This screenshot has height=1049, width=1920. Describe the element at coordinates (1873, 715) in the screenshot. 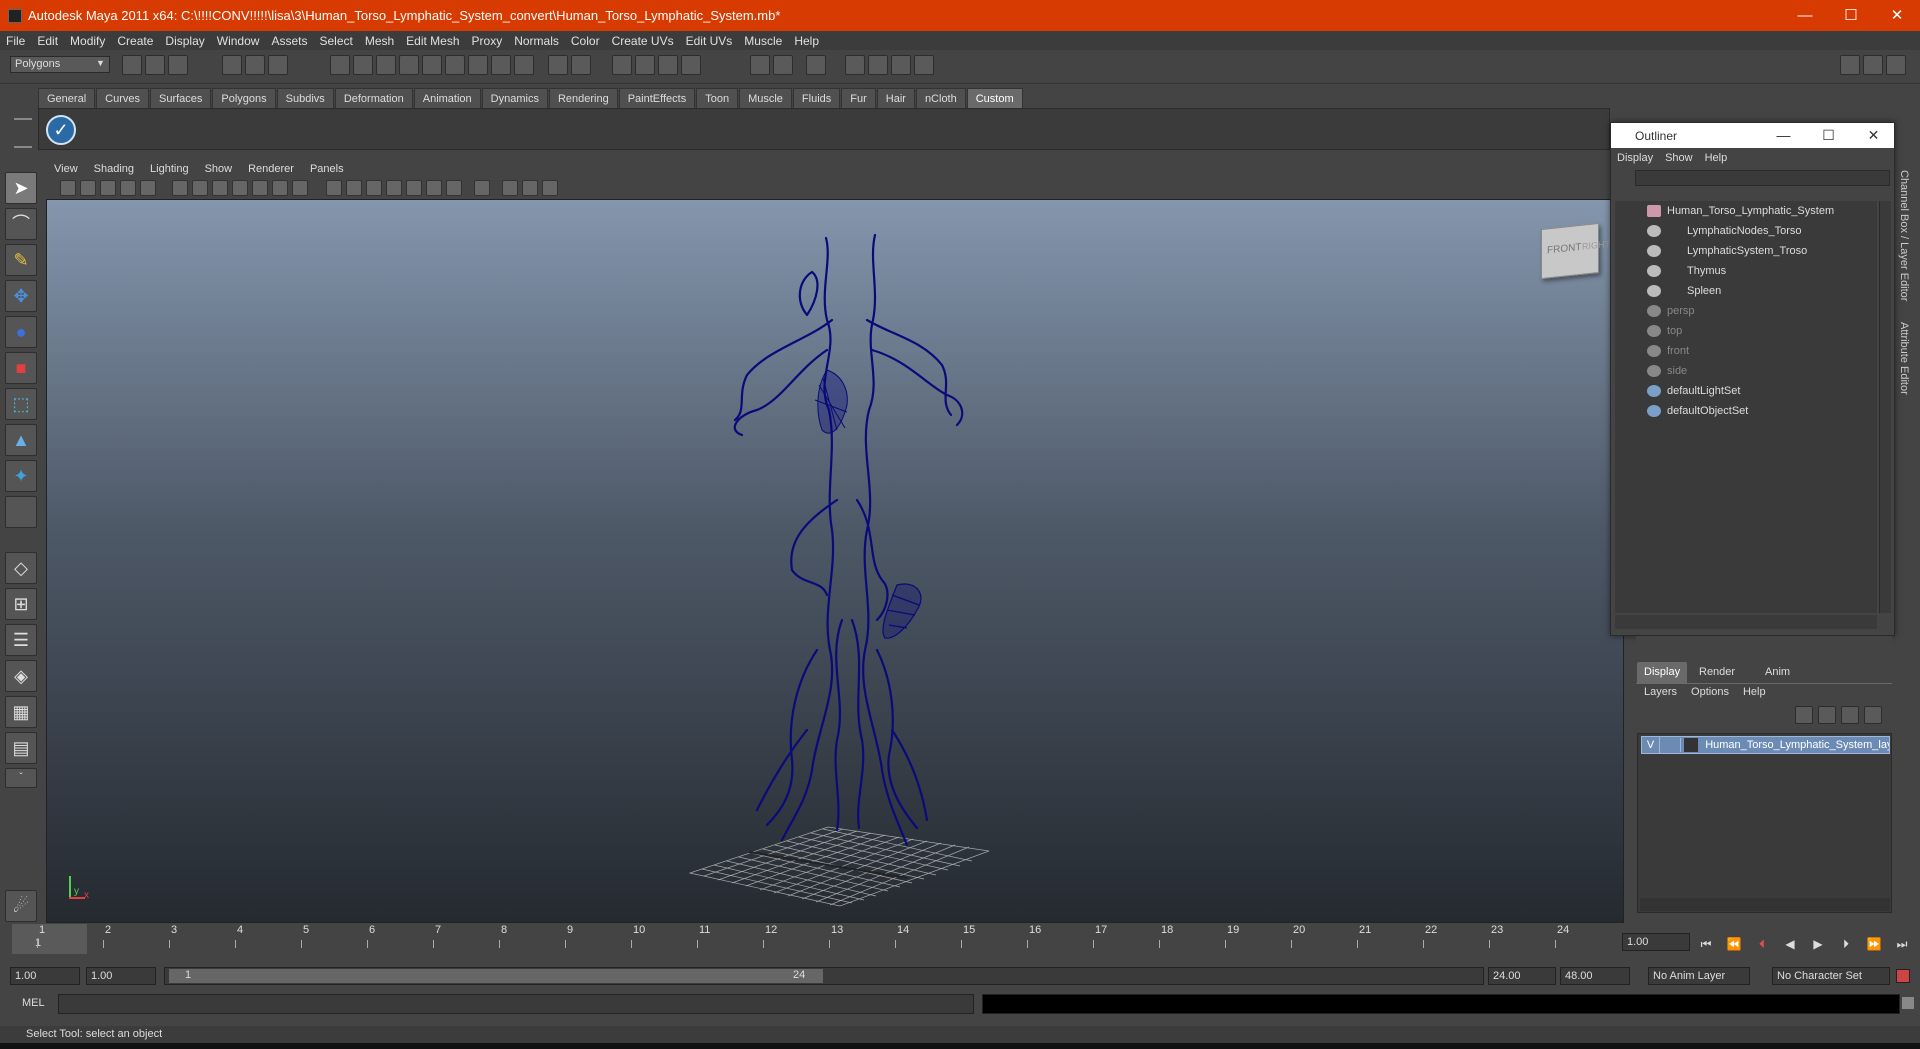

I see `layer-settings-icon` at that location.